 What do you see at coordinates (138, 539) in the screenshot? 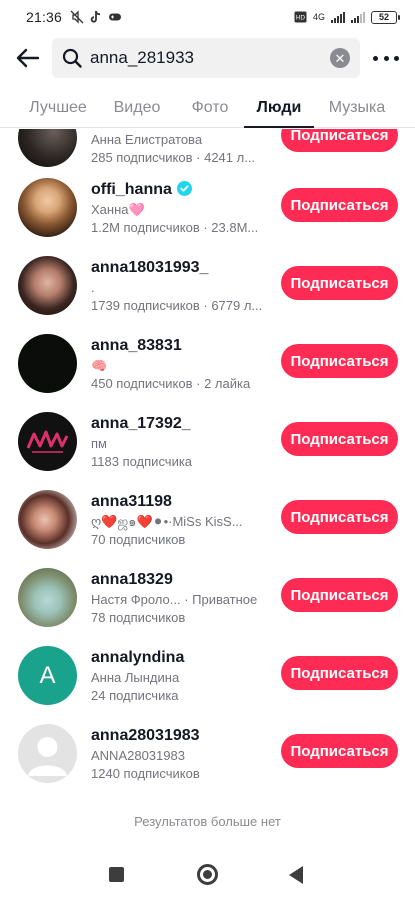
I see `user-stats: 70 подписчиков` at bounding box center [138, 539].